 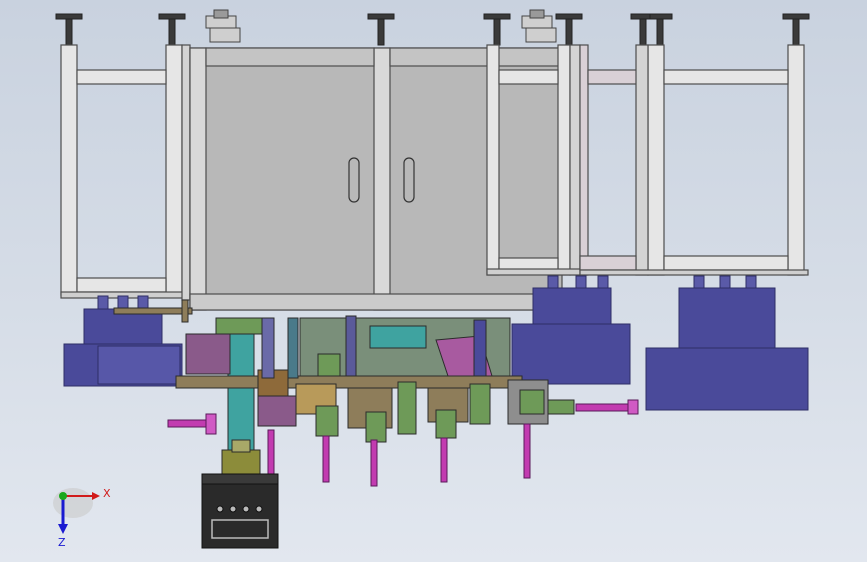 What do you see at coordinates (96, 496) in the screenshot?
I see `x-axis-arrow-icon` at bounding box center [96, 496].